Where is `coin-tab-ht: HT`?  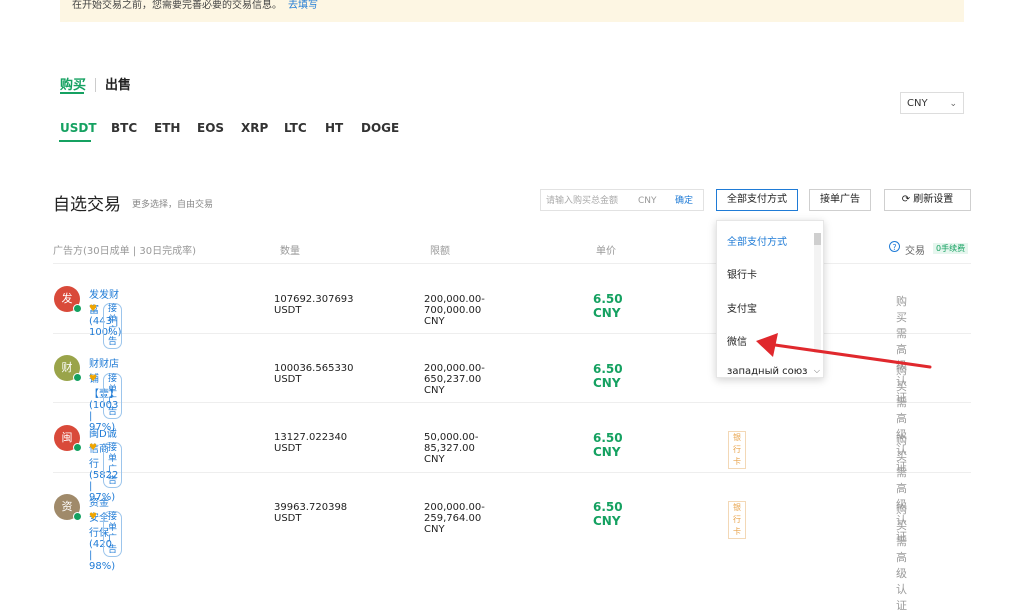 coin-tab-ht: HT is located at coordinates (334, 128).